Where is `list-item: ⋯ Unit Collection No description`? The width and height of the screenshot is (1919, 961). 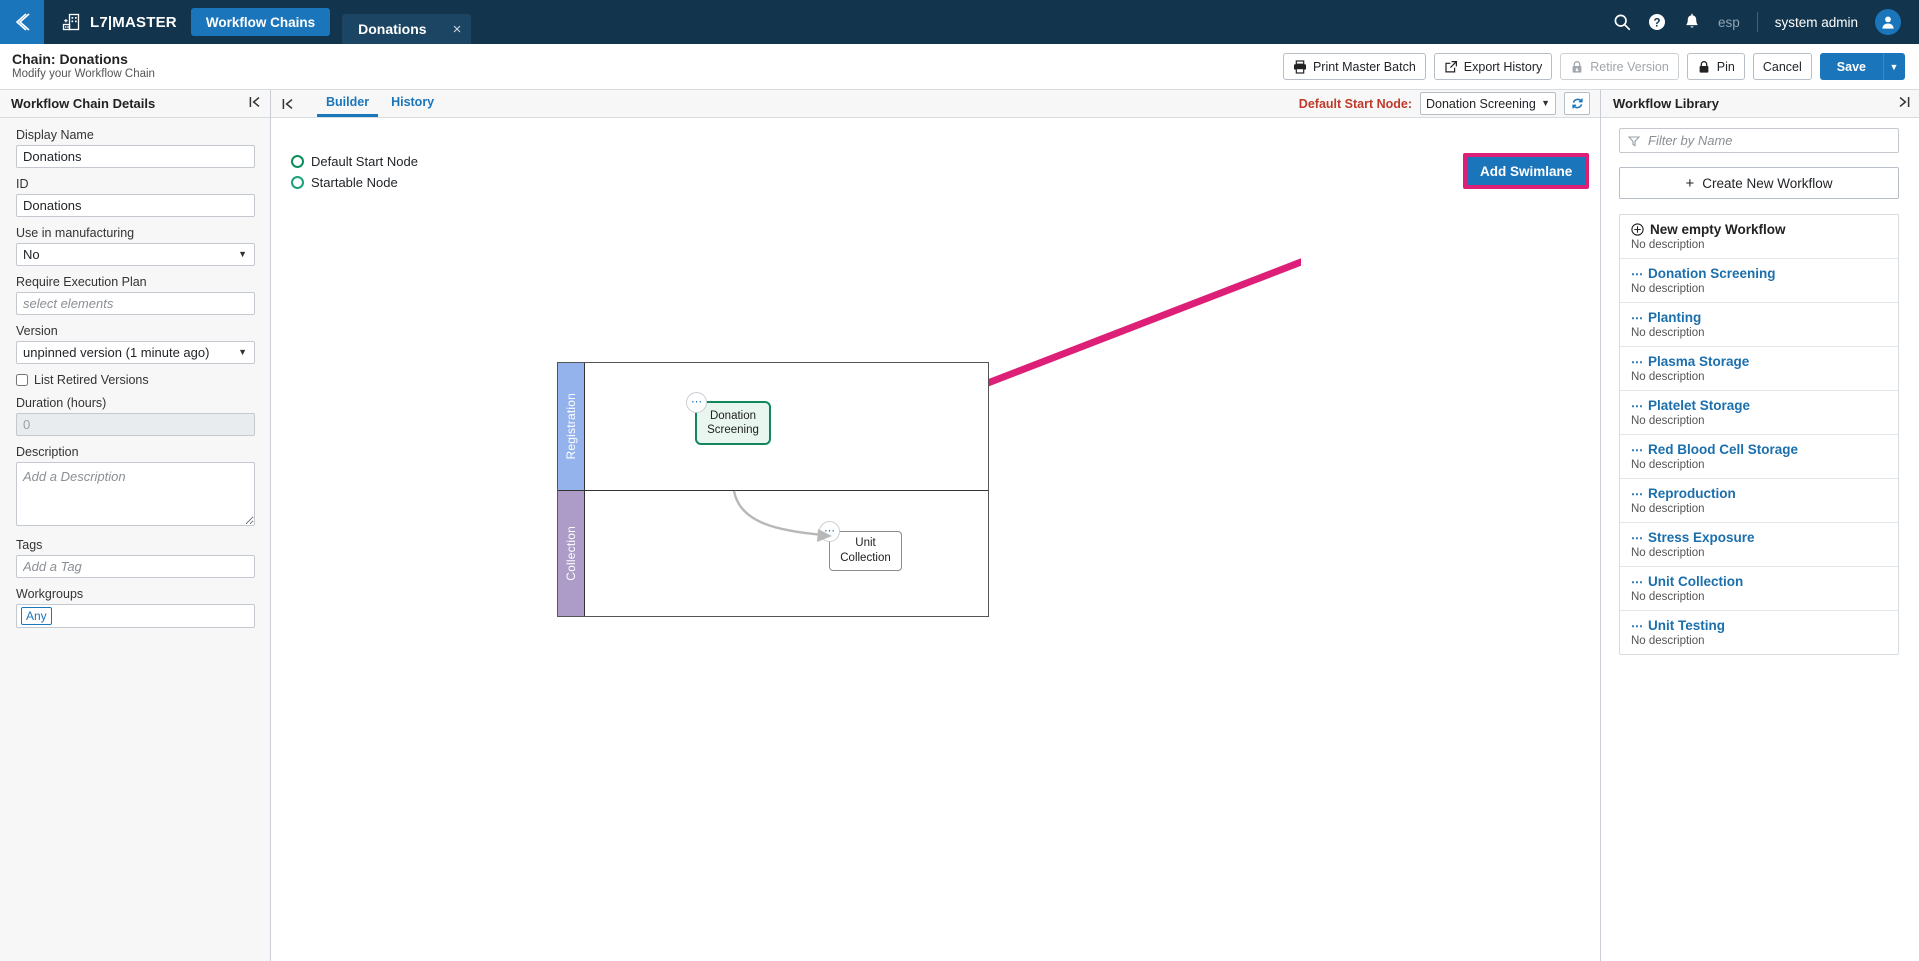
list-item: ⋯ Unit Collection No description is located at coordinates (1759, 589).